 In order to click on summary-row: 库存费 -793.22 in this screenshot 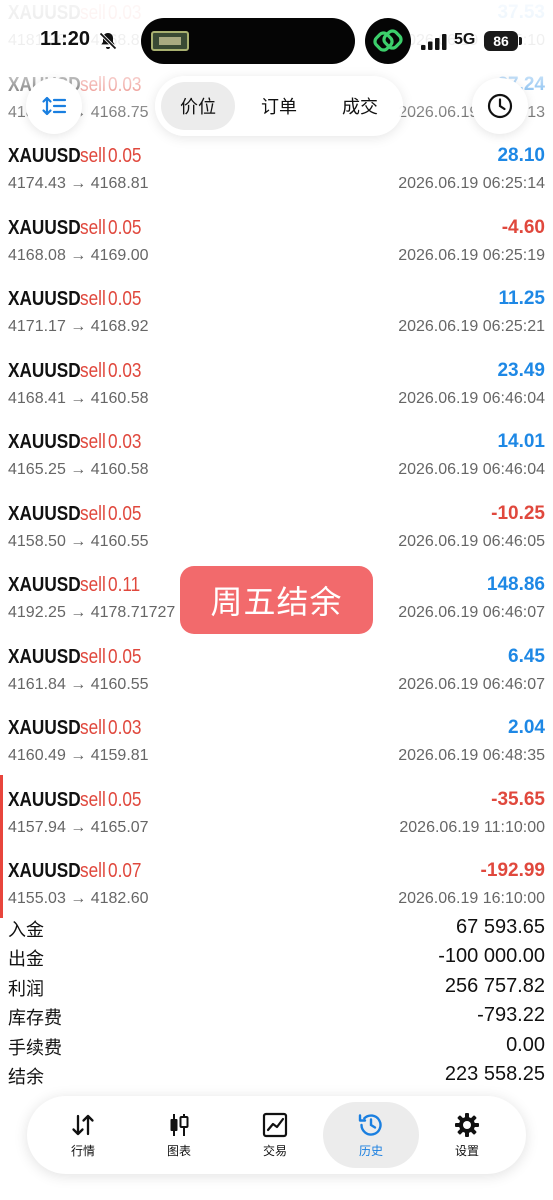, I will do `click(276, 1016)`.